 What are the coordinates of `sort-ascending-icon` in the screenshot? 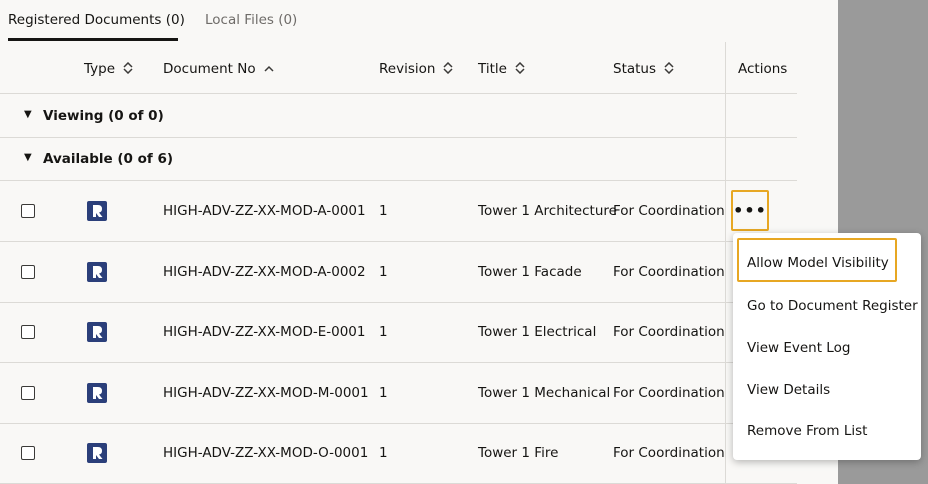 It's located at (269, 69).